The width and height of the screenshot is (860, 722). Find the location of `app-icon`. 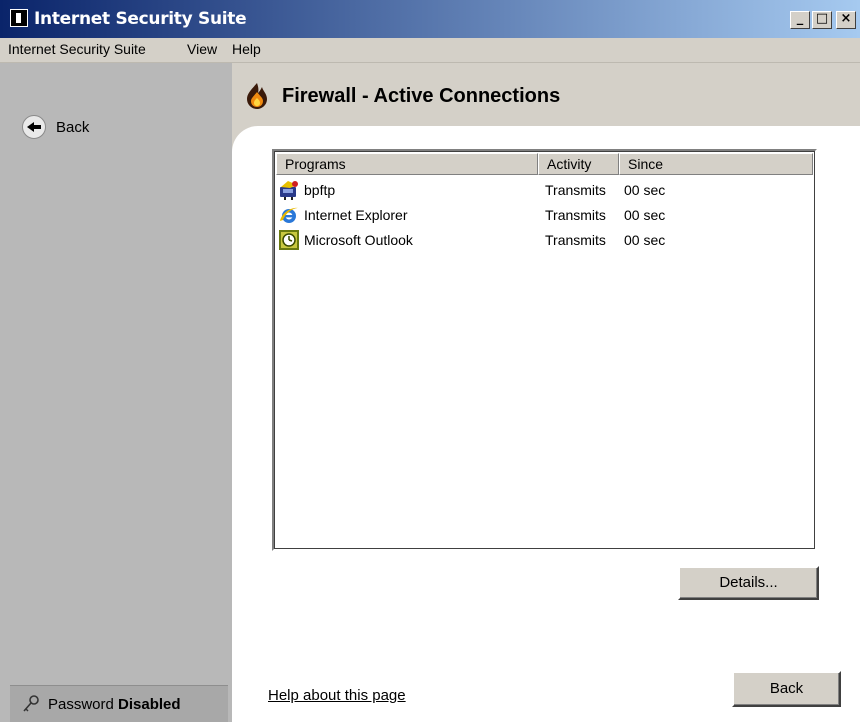

app-icon is located at coordinates (19, 18).